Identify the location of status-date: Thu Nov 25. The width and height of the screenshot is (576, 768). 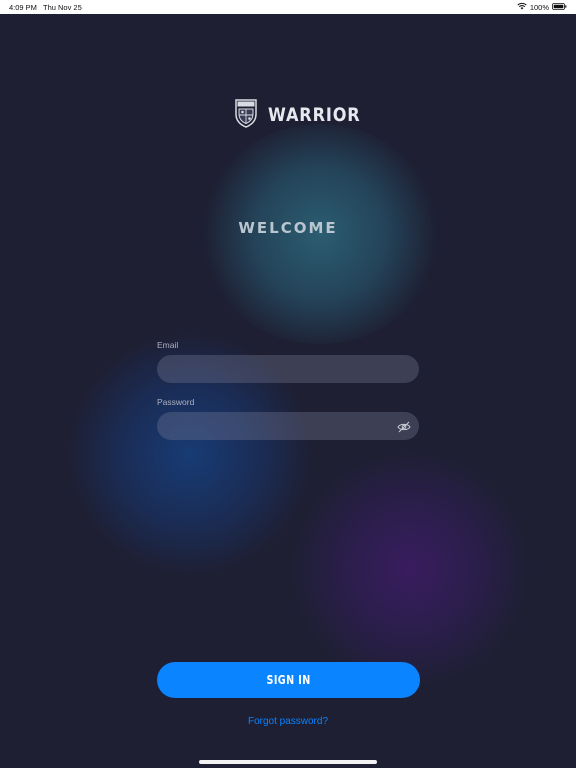
(62, 7).